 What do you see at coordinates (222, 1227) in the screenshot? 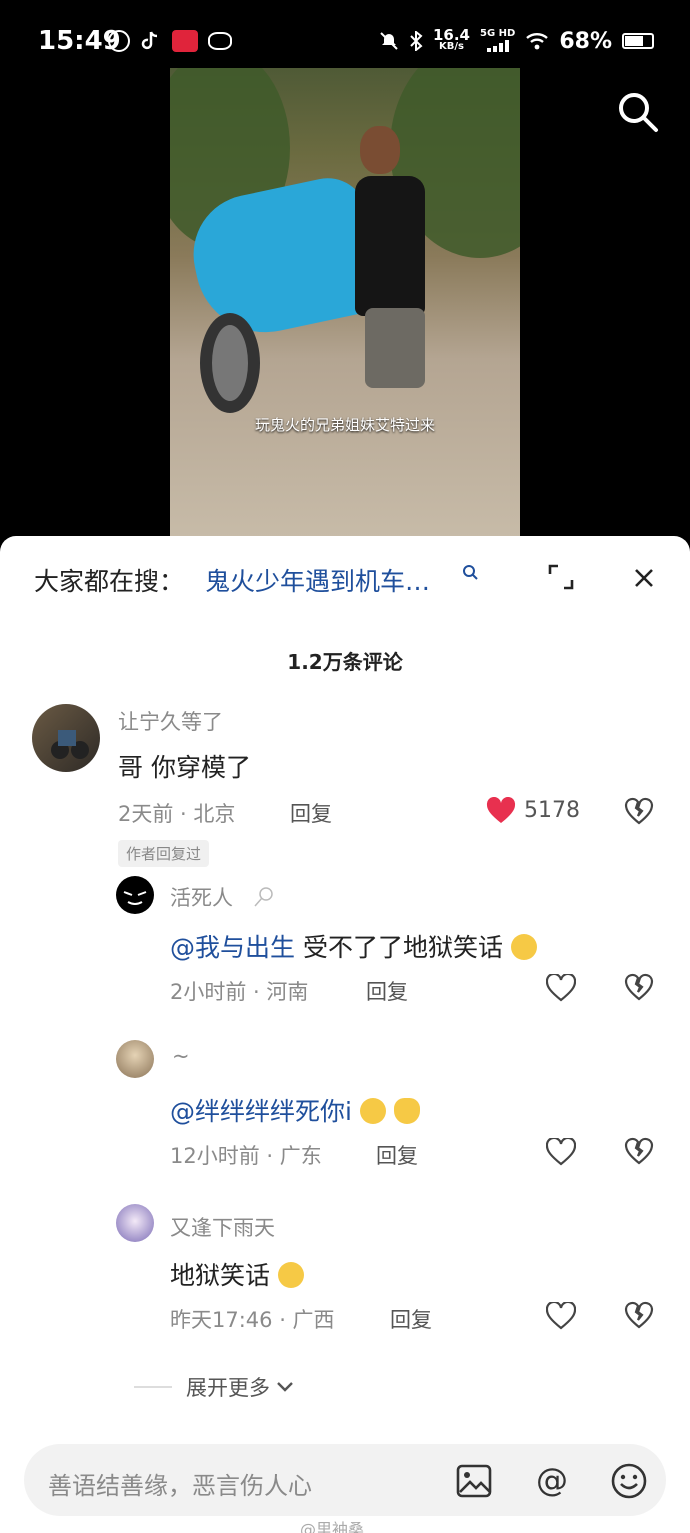
I see `reply-username: 又逢下雨天` at bounding box center [222, 1227].